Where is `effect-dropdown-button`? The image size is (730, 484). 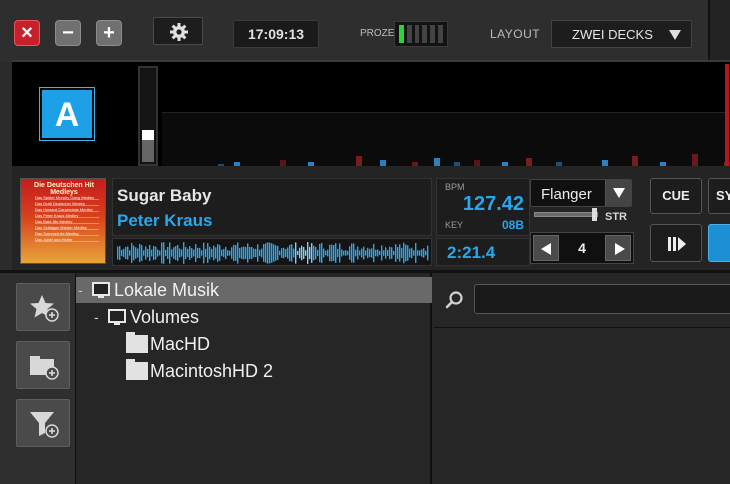 effect-dropdown-button is located at coordinates (618, 193).